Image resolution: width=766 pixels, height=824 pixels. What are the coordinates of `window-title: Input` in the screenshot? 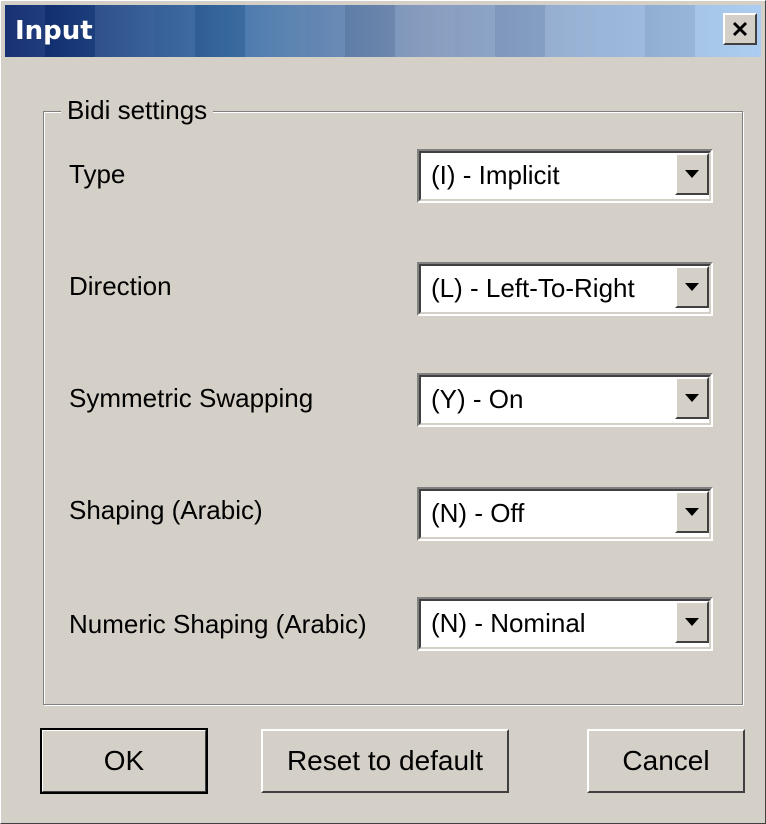 It's located at (54, 31).